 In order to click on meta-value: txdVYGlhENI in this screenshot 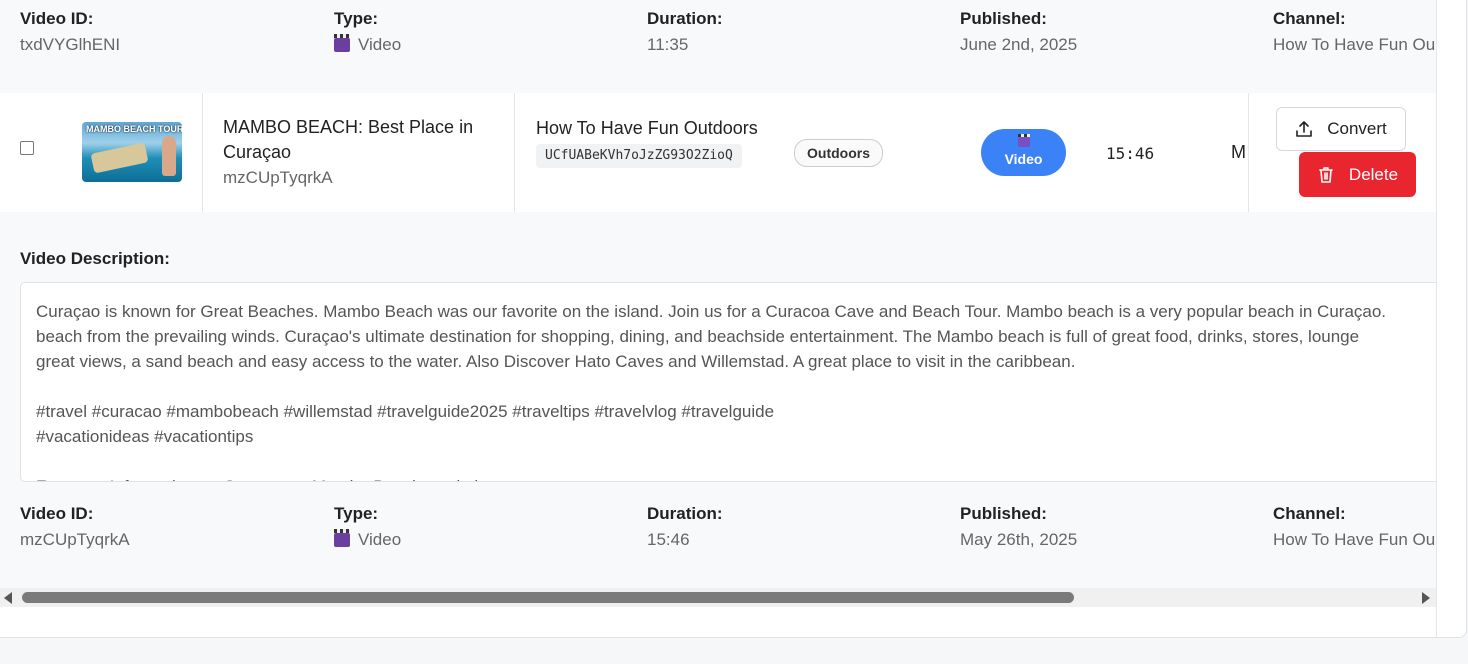, I will do `click(70, 44)`.